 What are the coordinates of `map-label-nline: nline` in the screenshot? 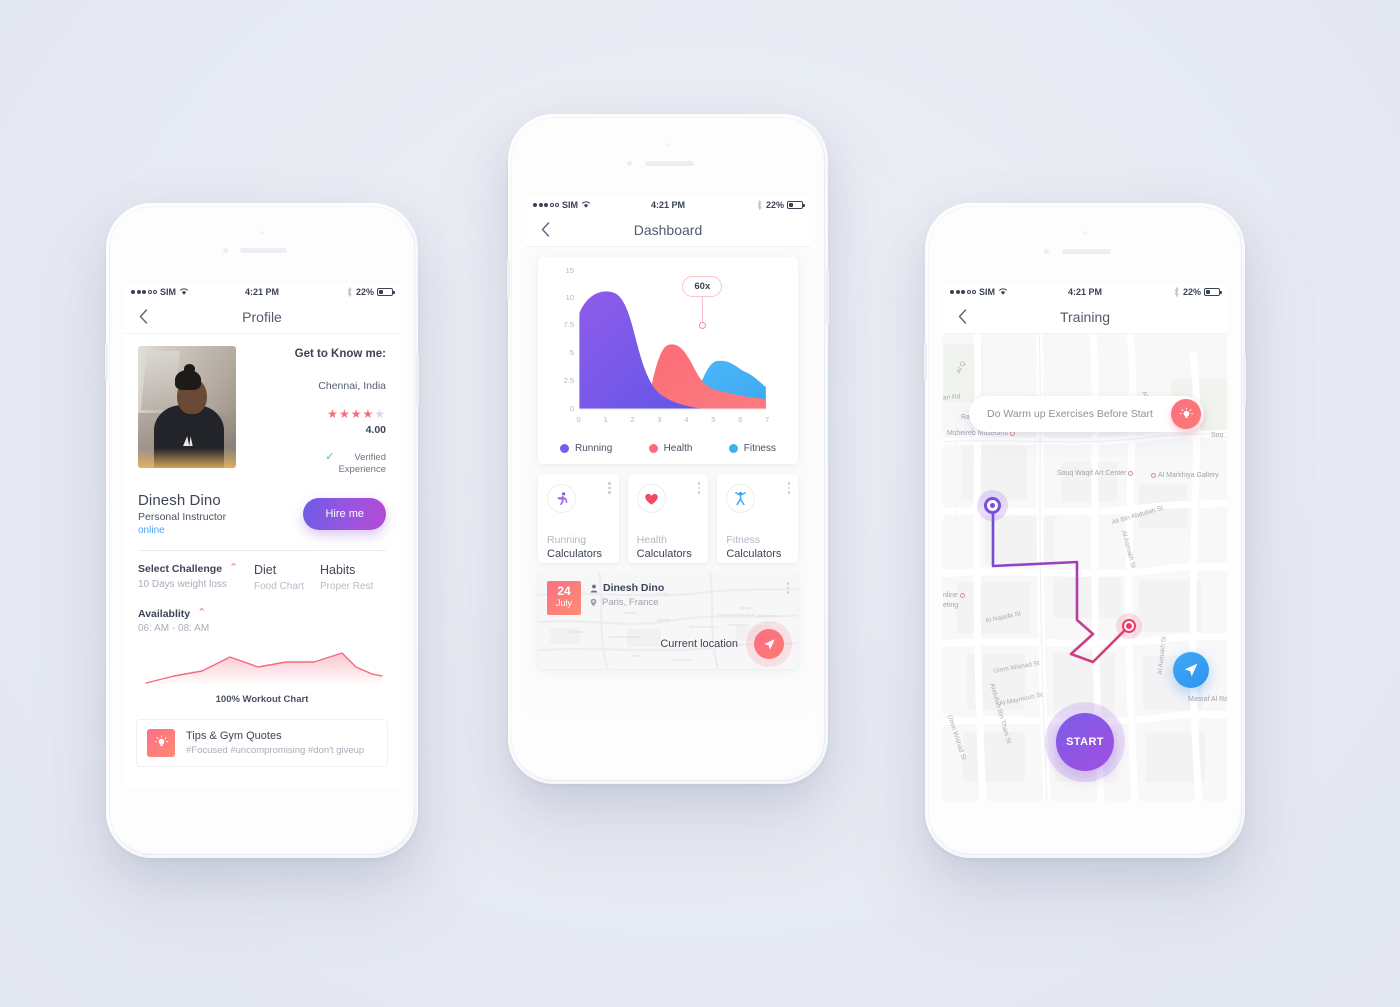 It's located at (954, 595).